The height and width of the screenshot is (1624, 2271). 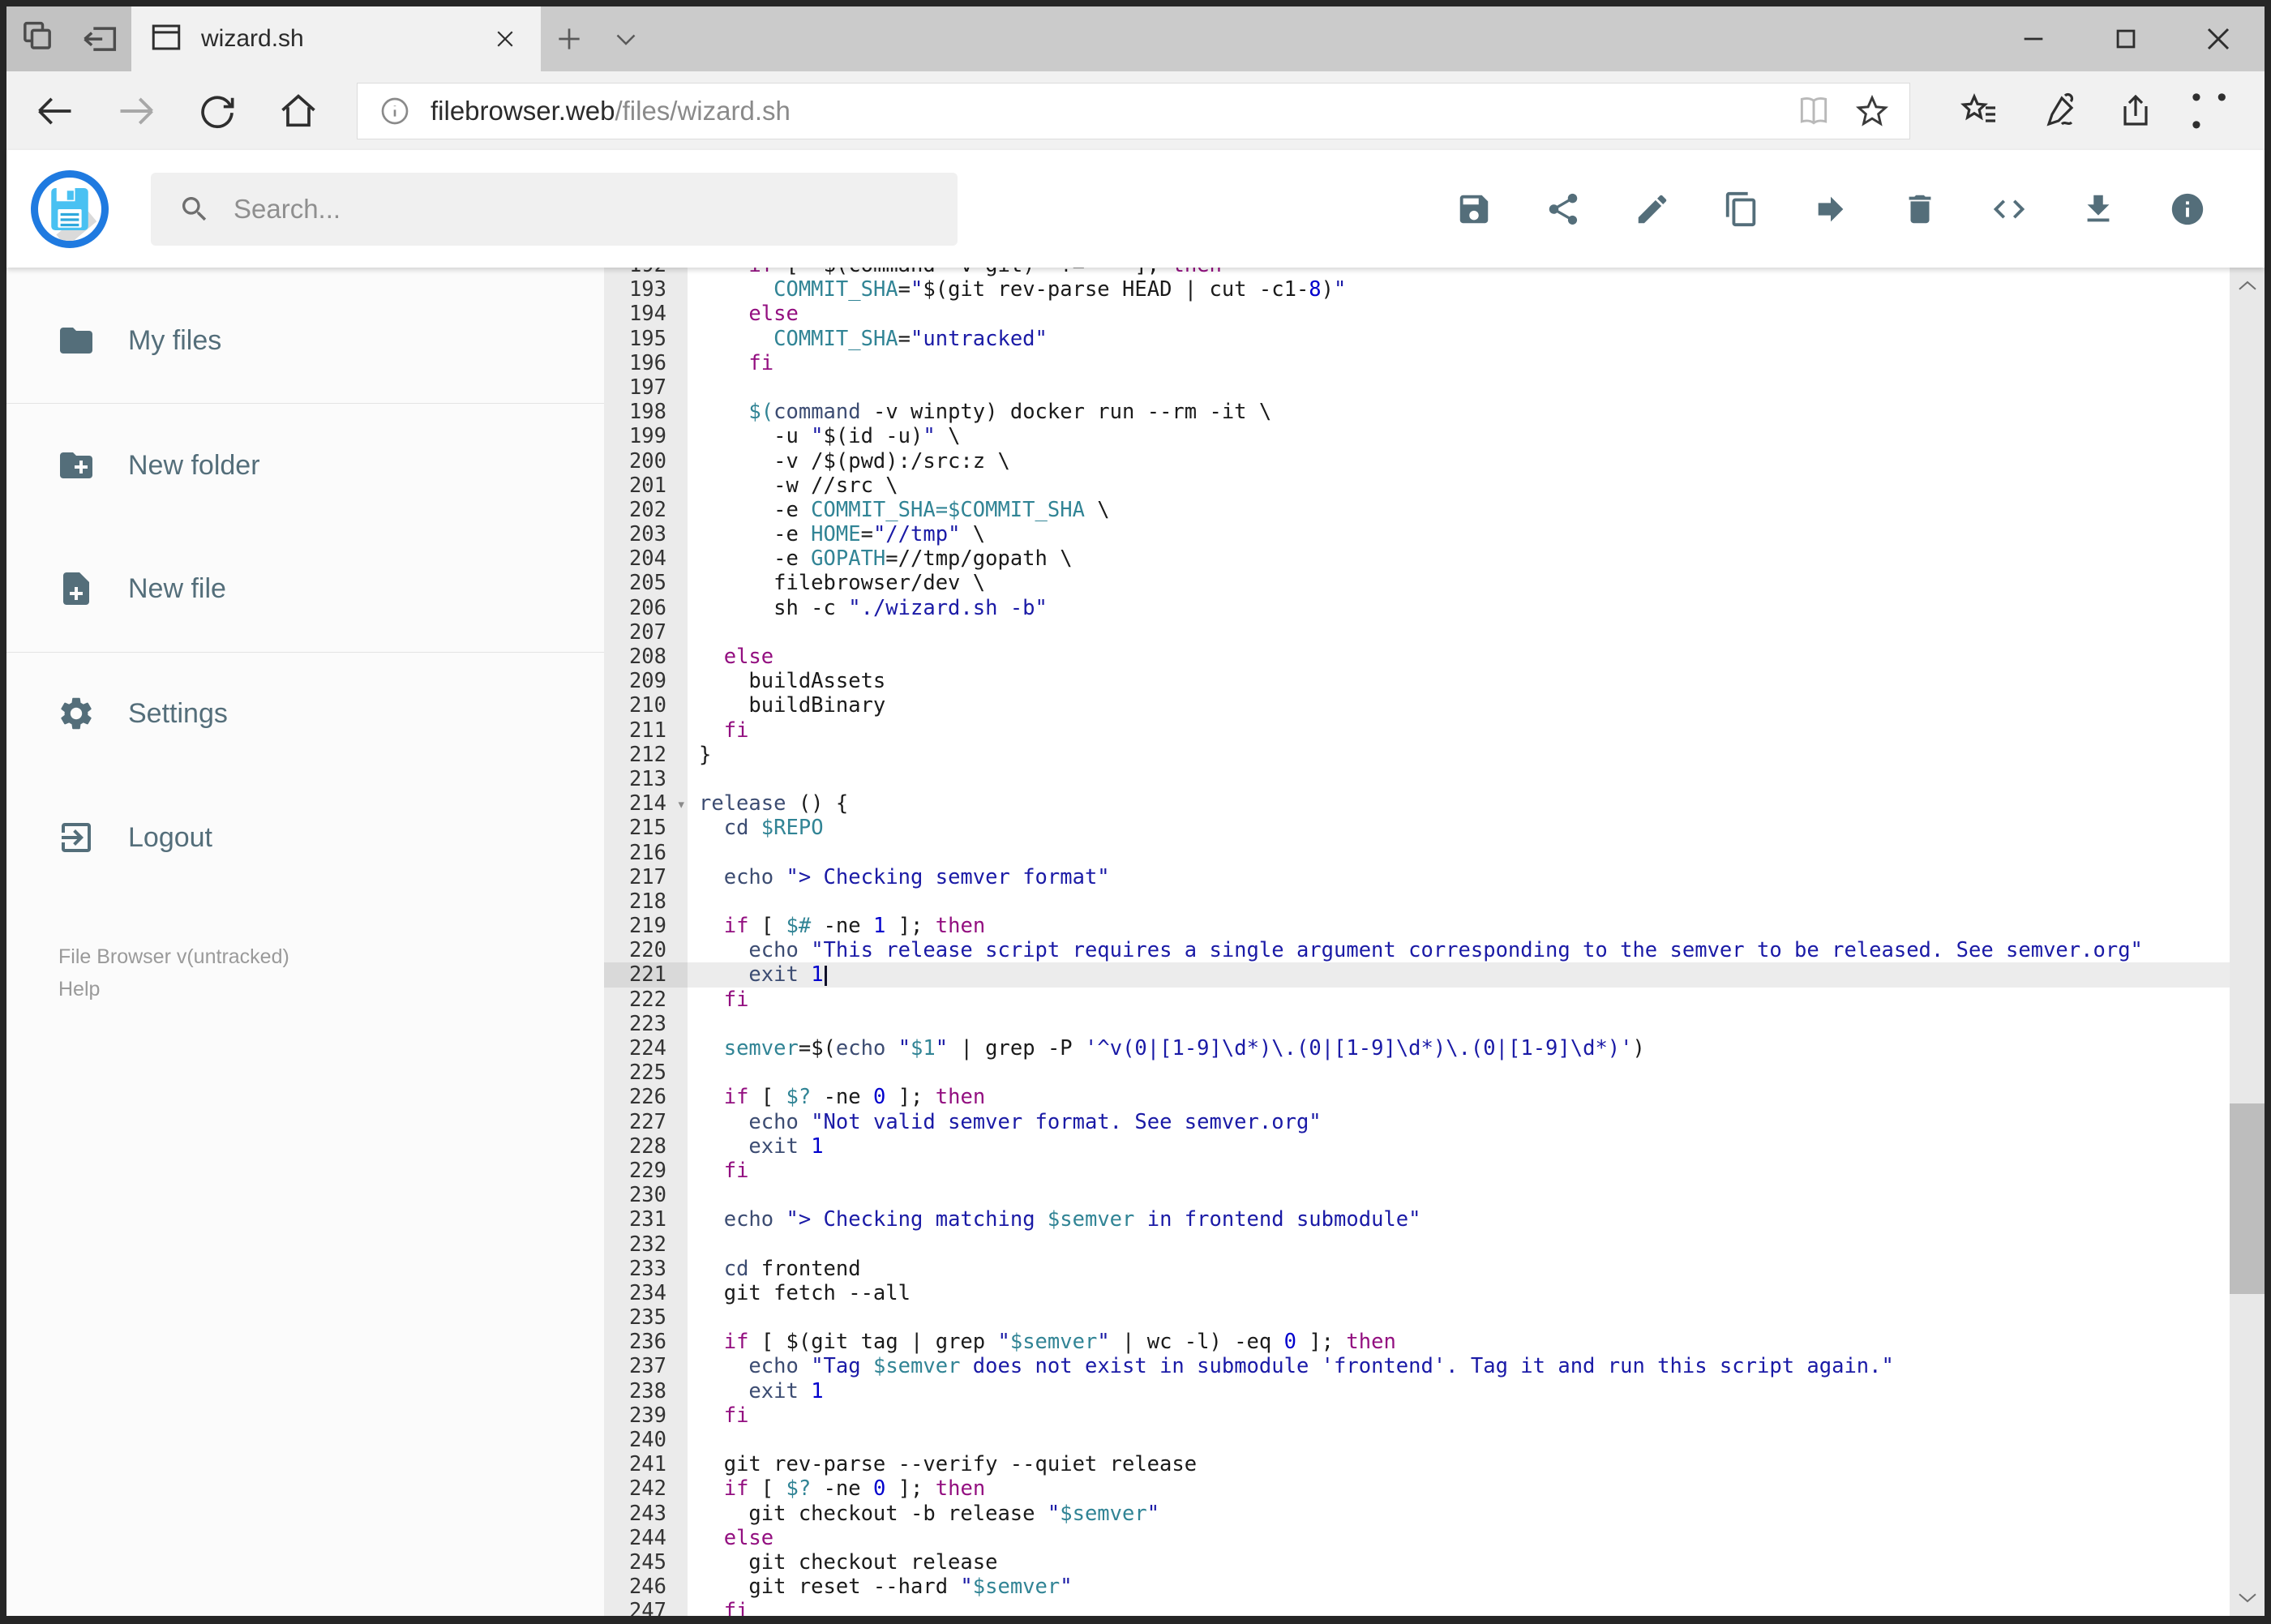 I want to click on scroll-up-icon, so click(x=2248, y=287).